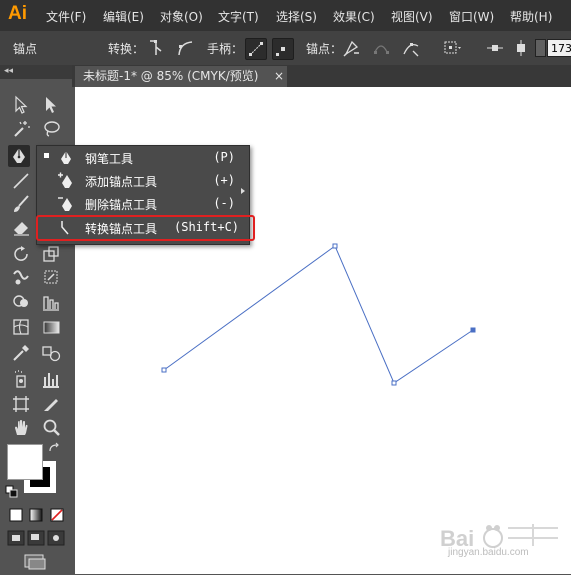  Describe the element at coordinates (66, 181) in the screenshot. I see `add-anchor-point-icon` at that location.